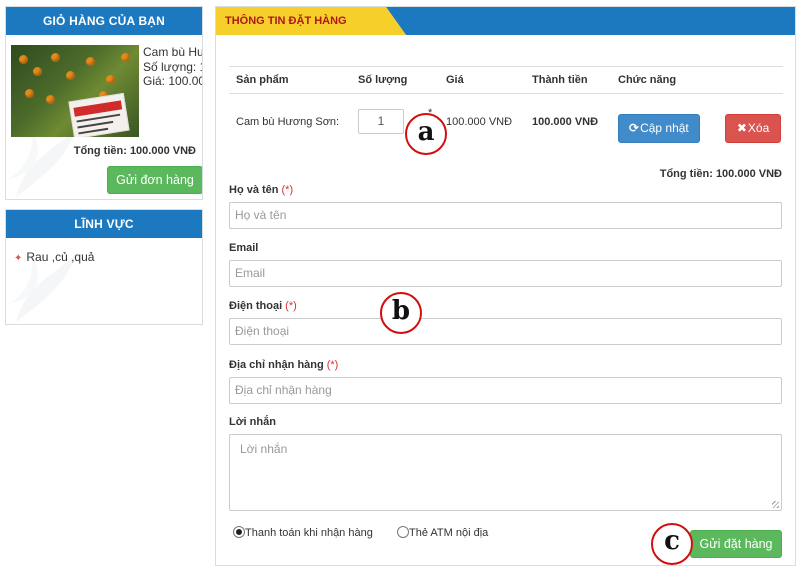  I want to click on delete-button: ✖Xóa, so click(753, 129).